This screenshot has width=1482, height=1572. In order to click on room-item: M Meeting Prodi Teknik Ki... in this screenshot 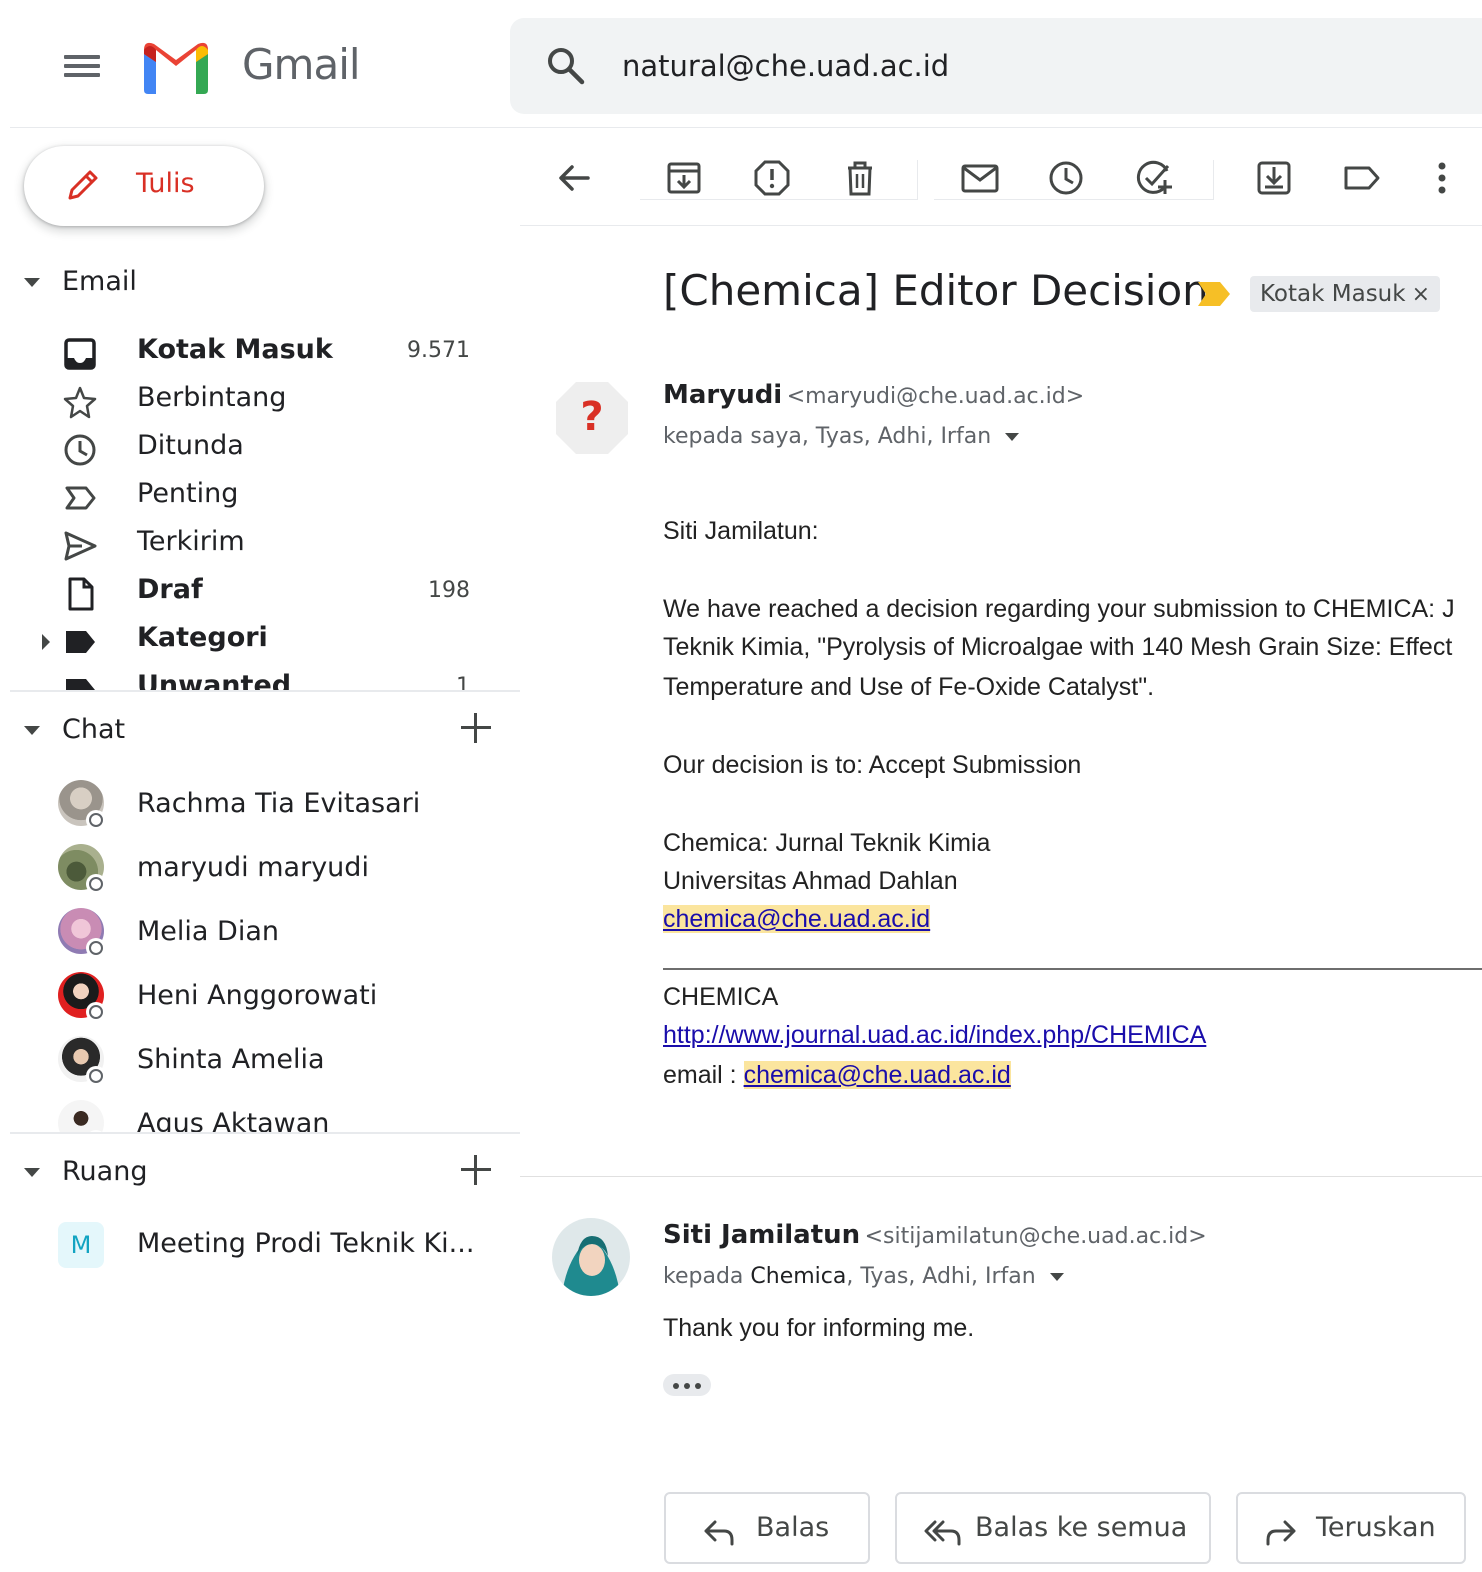, I will do `click(265, 1246)`.